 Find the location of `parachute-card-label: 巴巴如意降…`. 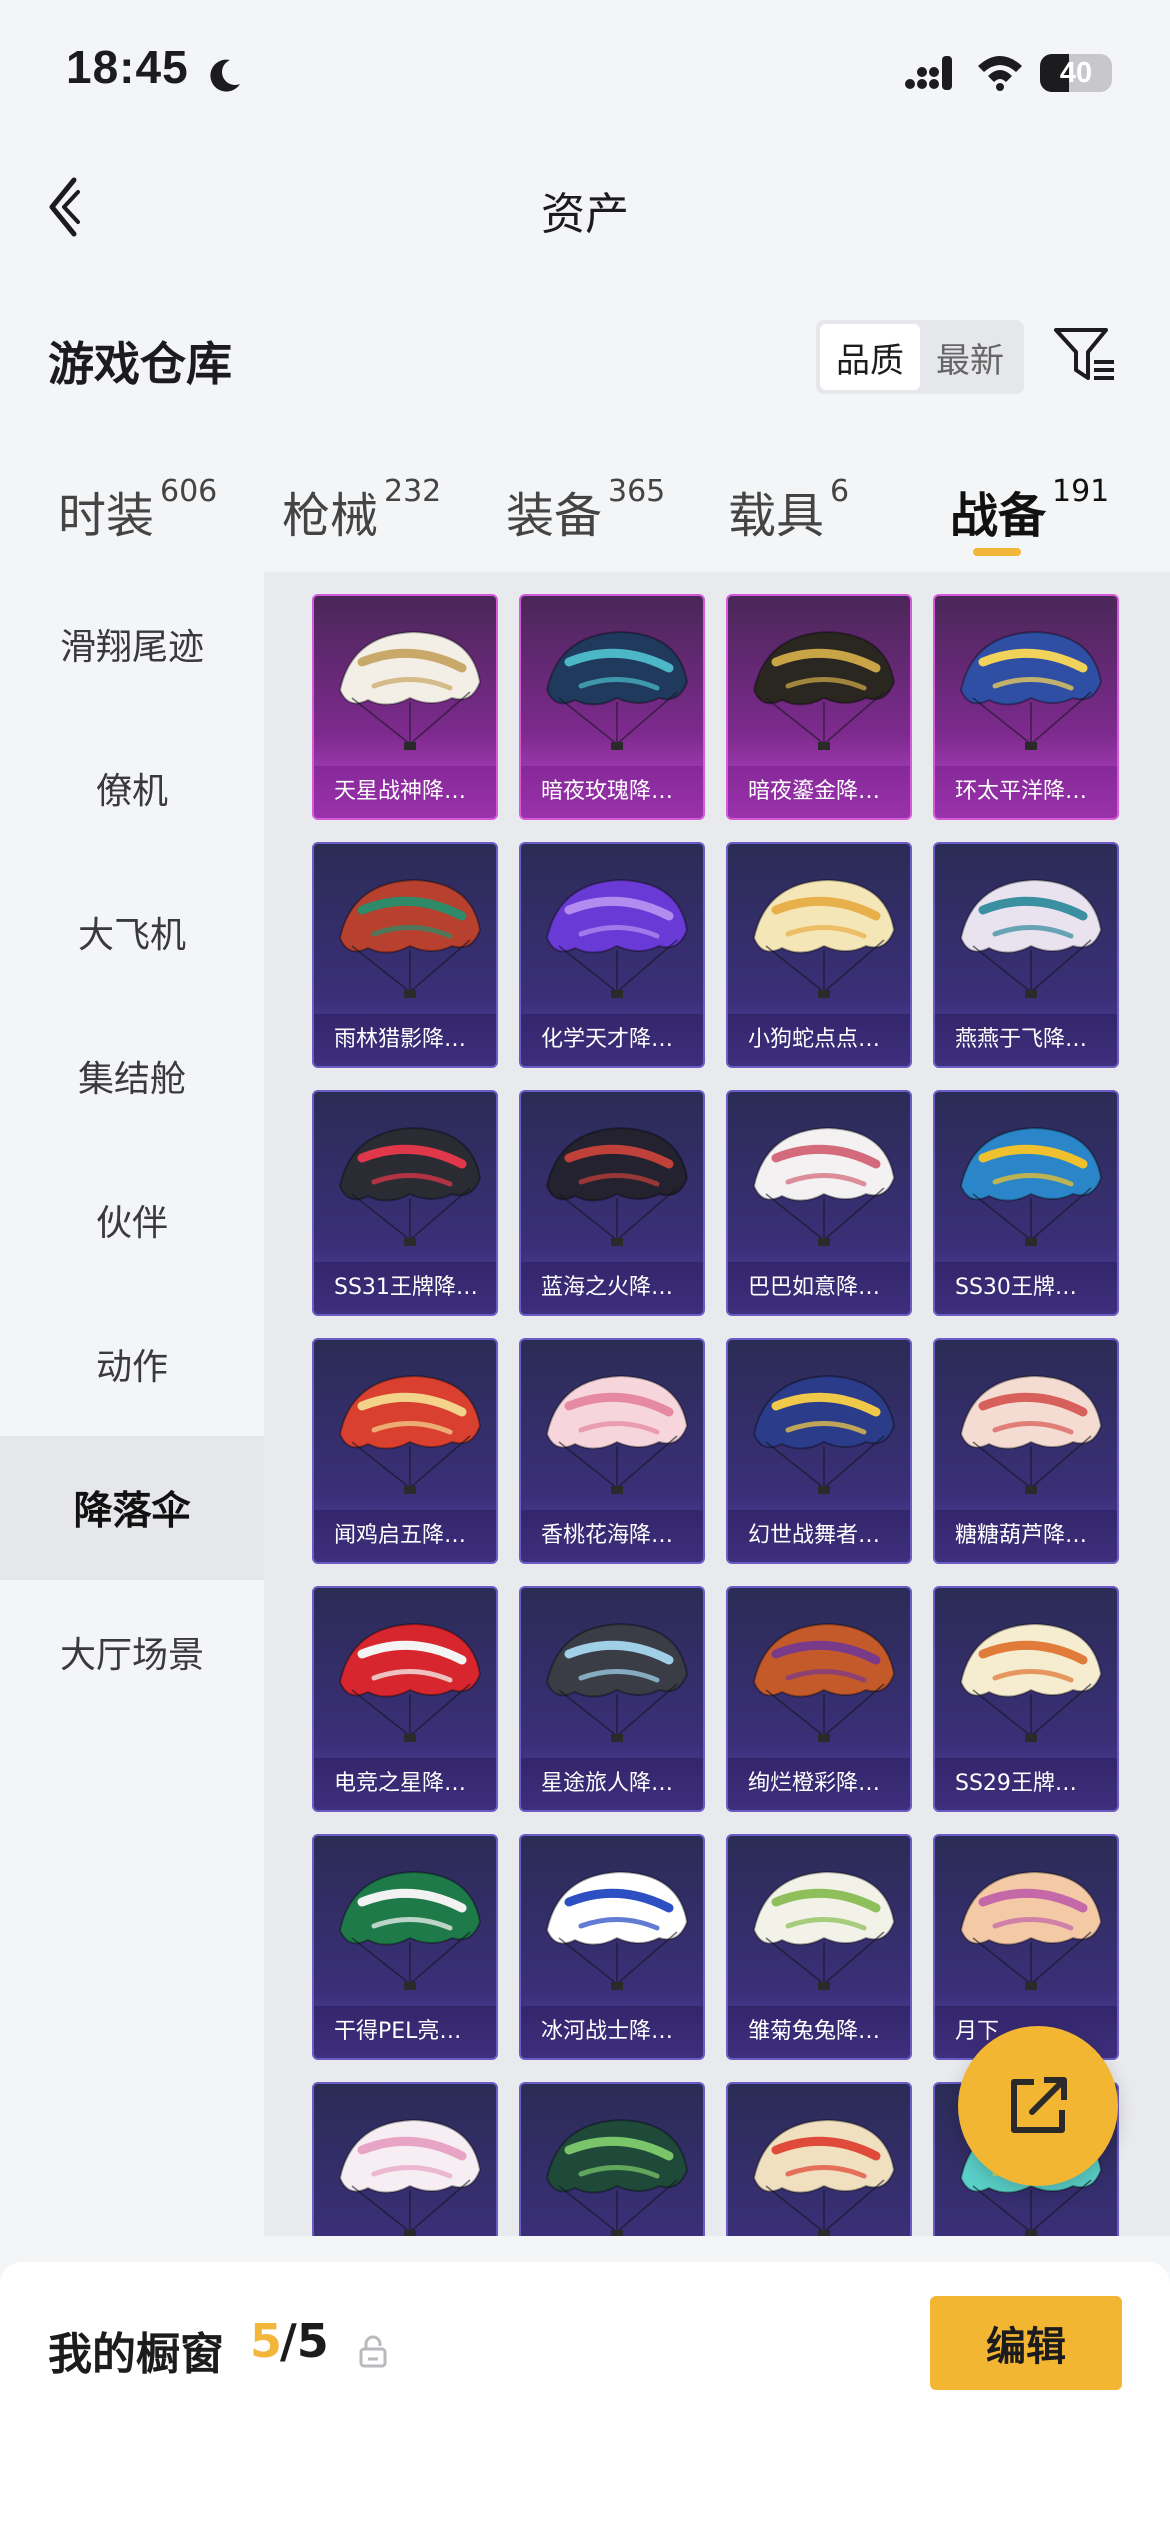

parachute-card-label: 巴巴如意降… is located at coordinates (819, 1288).